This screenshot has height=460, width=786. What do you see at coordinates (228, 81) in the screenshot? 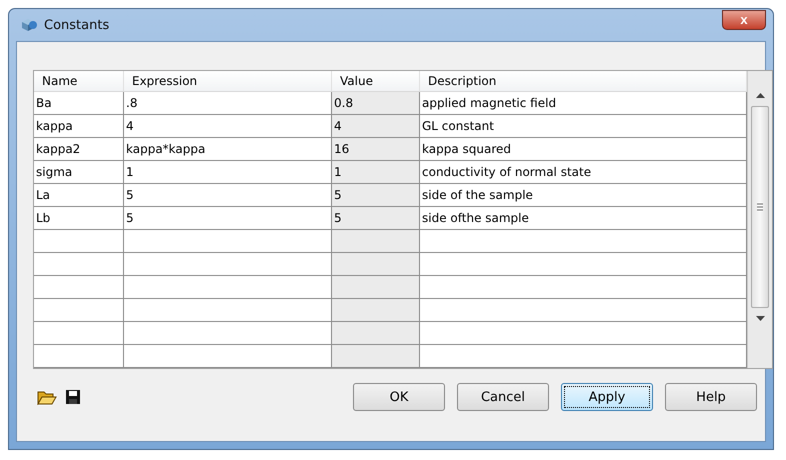
I see `column-header: Expression` at bounding box center [228, 81].